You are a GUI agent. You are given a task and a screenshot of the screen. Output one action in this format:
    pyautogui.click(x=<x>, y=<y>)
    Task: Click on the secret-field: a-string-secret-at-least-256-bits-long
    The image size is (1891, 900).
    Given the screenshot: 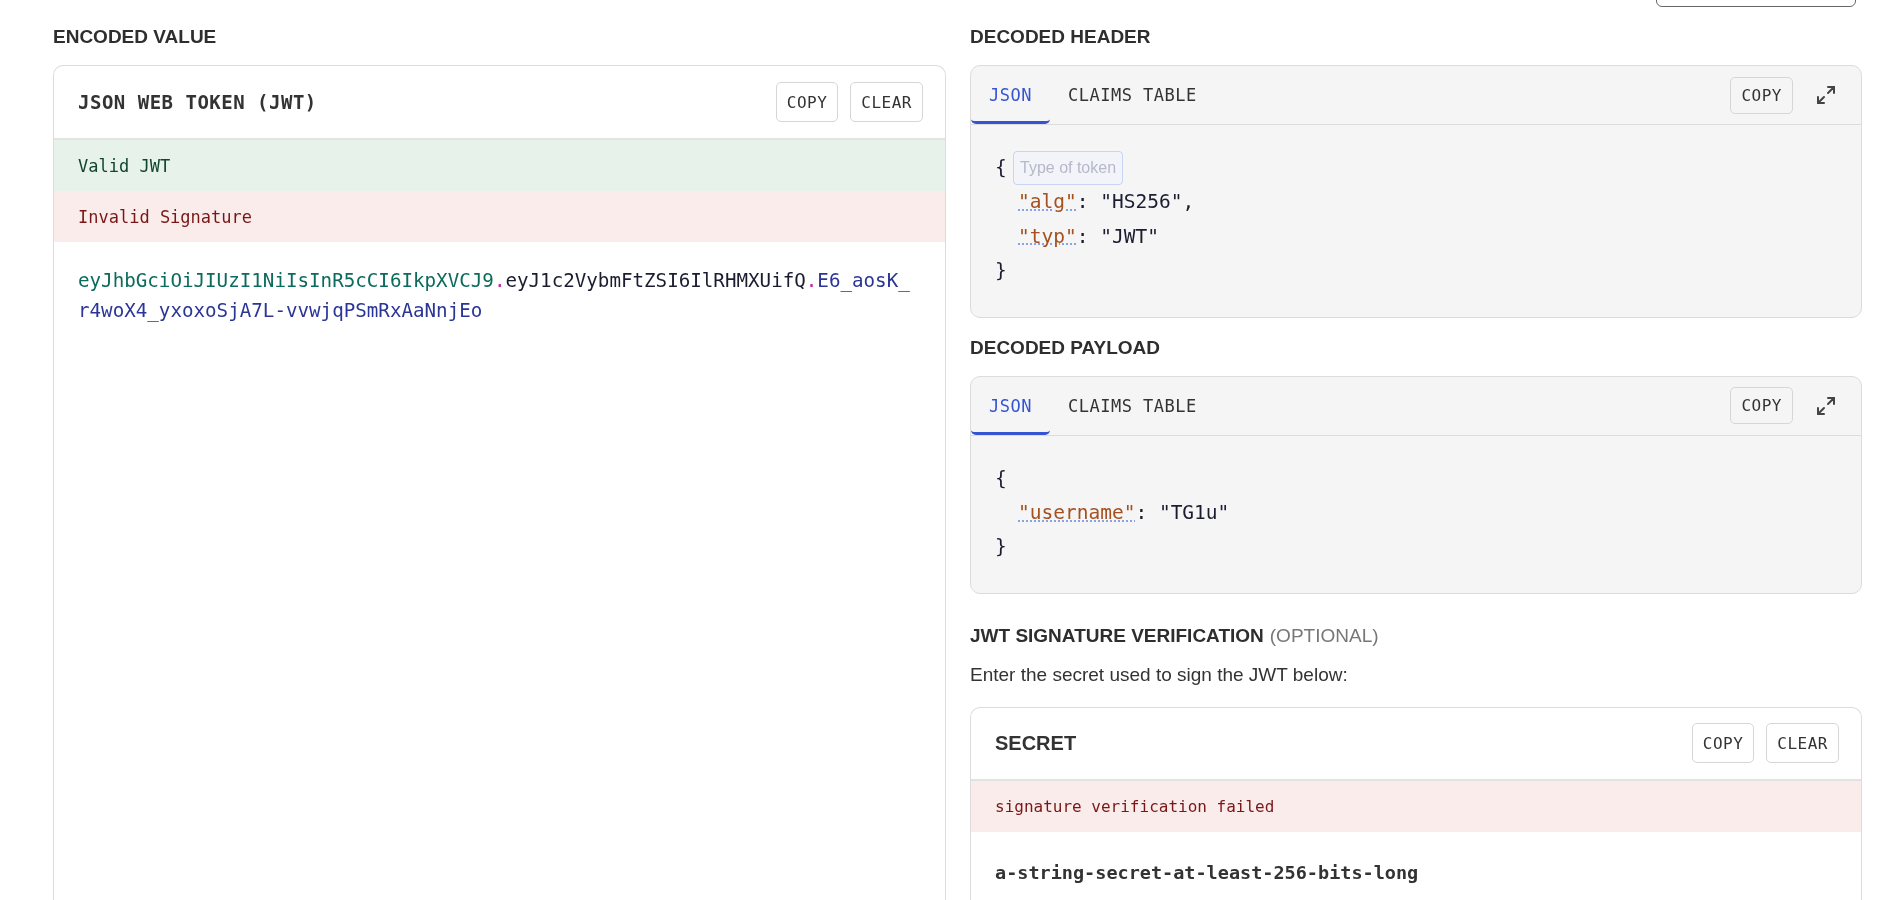 What is the action you would take?
    pyautogui.click(x=1395, y=872)
    